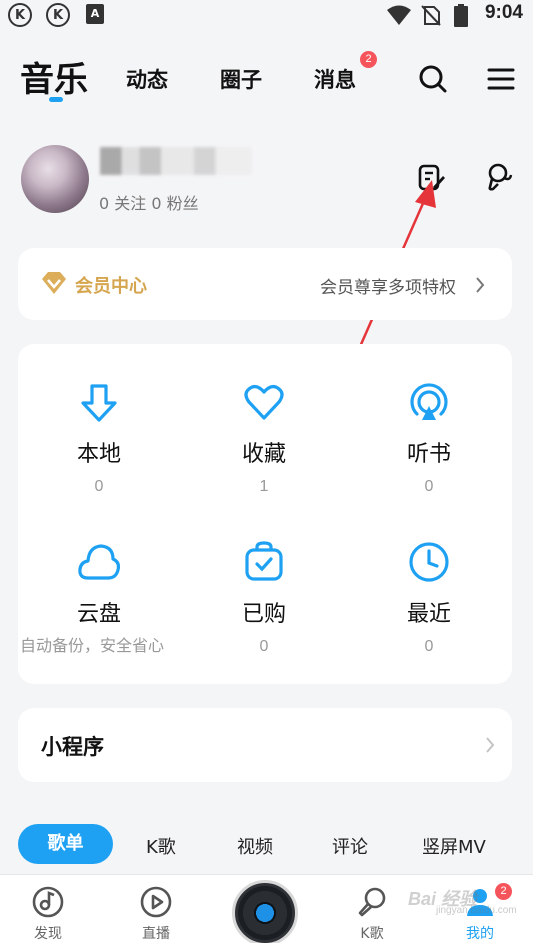 The width and height of the screenshot is (533, 943). I want to click on nav-discover: 发现, so click(48, 914).